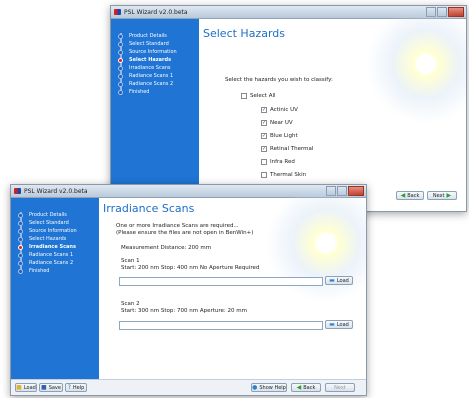 The image size is (469, 398). I want to click on scan1-load-button: ▬ Load, so click(339, 280).